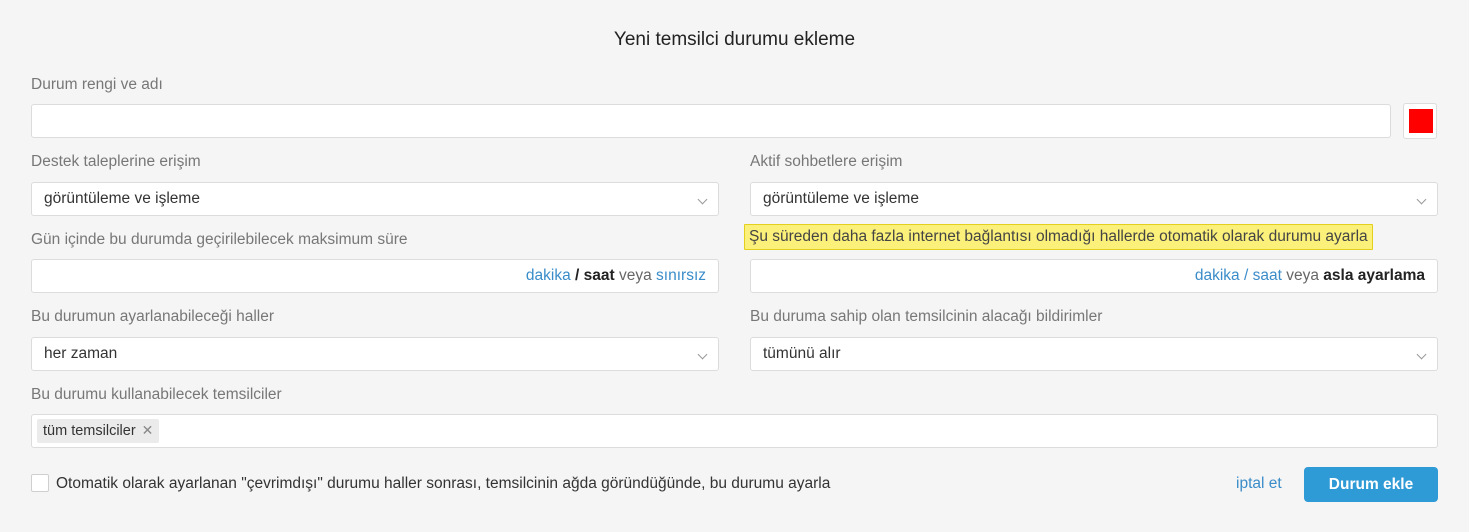 The height and width of the screenshot is (532, 1469). I want to click on notifications-select: tümünü alır, so click(1094, 354).